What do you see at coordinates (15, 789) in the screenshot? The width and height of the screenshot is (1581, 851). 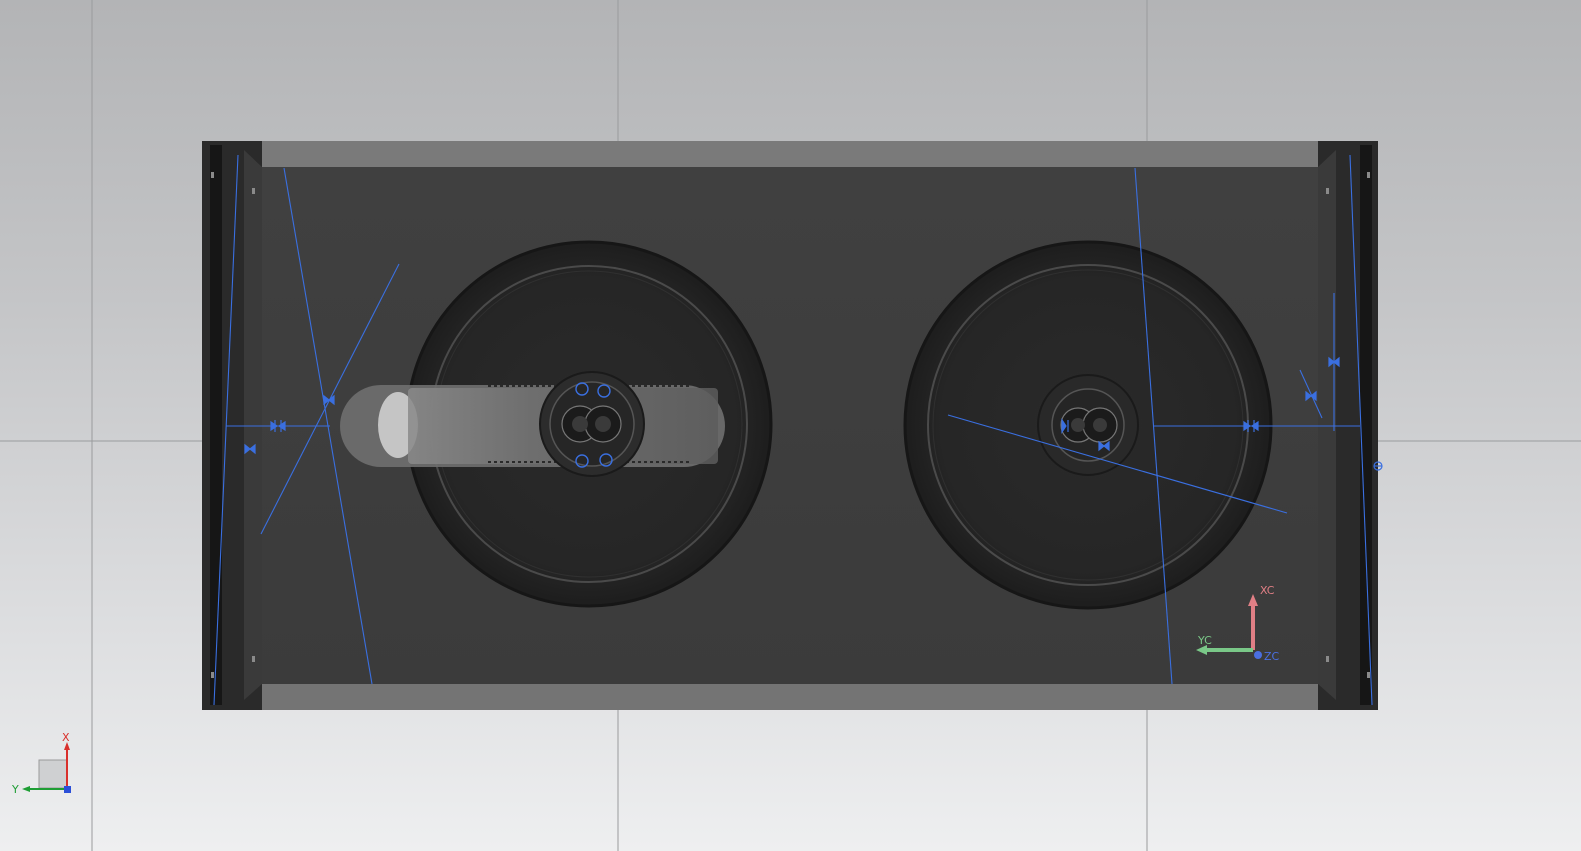 I see `y-axis-label: Y` at bounding box center [15, 789].